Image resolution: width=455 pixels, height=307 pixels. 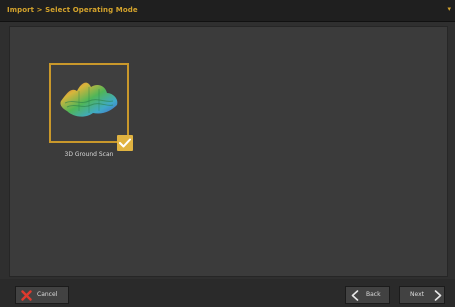 What do you see at coordinates (227, 11) in the screenshot?
I see `title-bar: Import > Select Operating Mode ▾` at bounding box center [227, 11].